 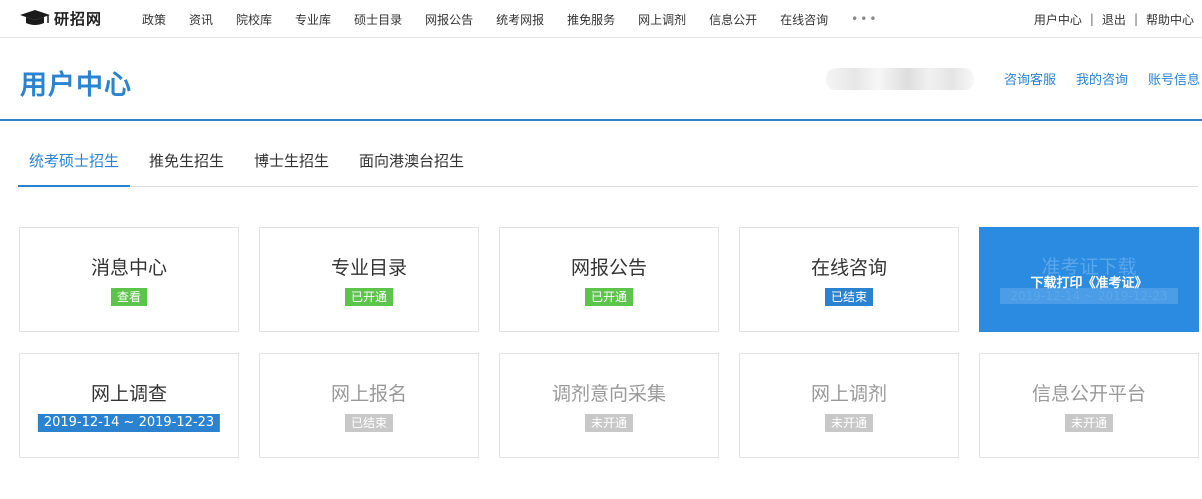 What do you see at coordinates (848, 268) in the screenshot?
I see `card-title: 在线咨询` at bounding box center [848, 268].